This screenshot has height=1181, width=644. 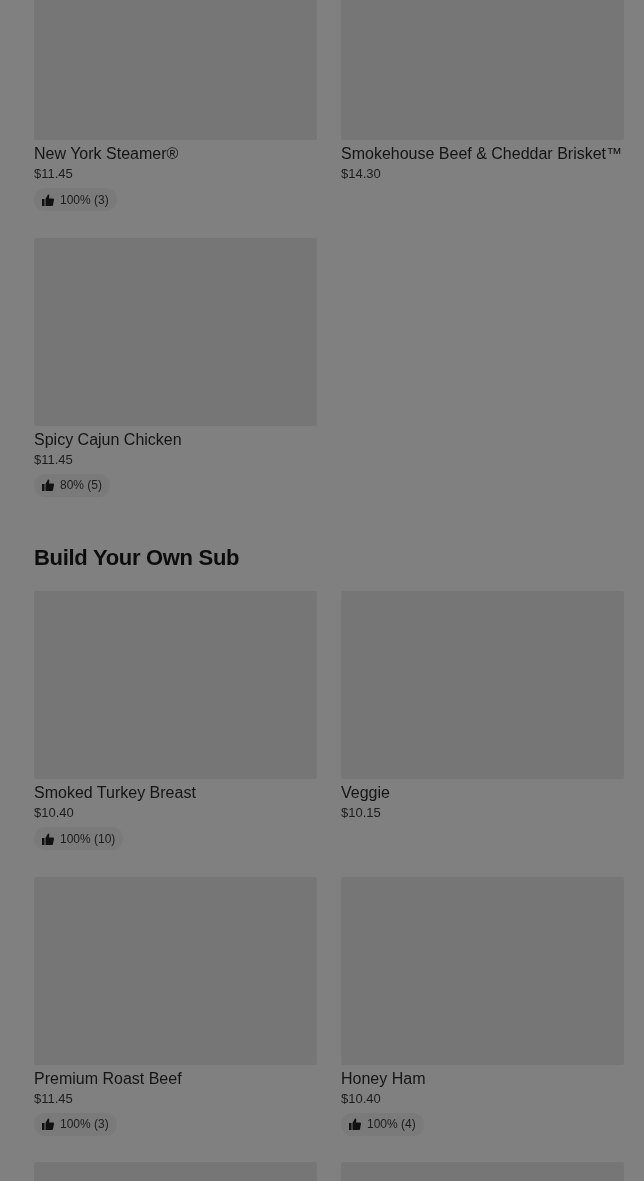 I want to click on item-name: Veggie, so click(x=366, y=793).